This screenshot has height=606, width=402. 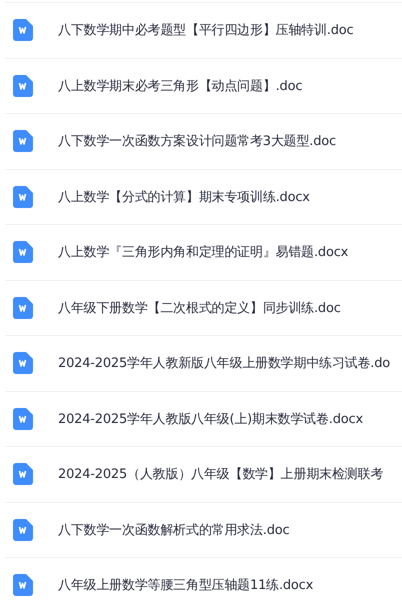 What do you see at coordinates (206, 30) in the screenshot?
I see `file-name: 八下数学期中必考题型【平行四边形】压轴特训.doc` at bounding box center [206, 30].